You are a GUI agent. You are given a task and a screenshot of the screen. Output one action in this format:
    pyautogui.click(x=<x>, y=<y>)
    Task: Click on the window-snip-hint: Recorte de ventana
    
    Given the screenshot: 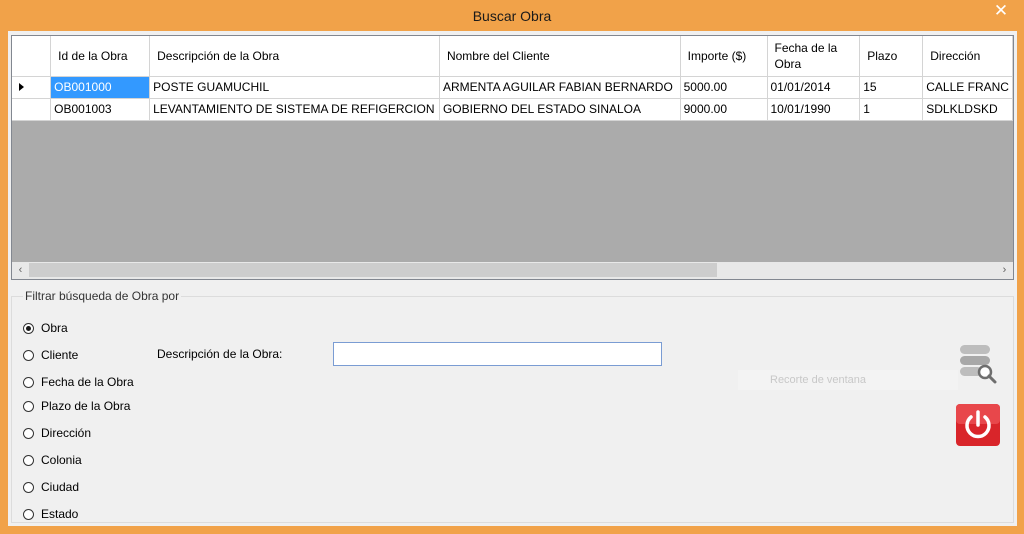 What is the action you would take?
    pyautogui.click(x=848, y=380)
    